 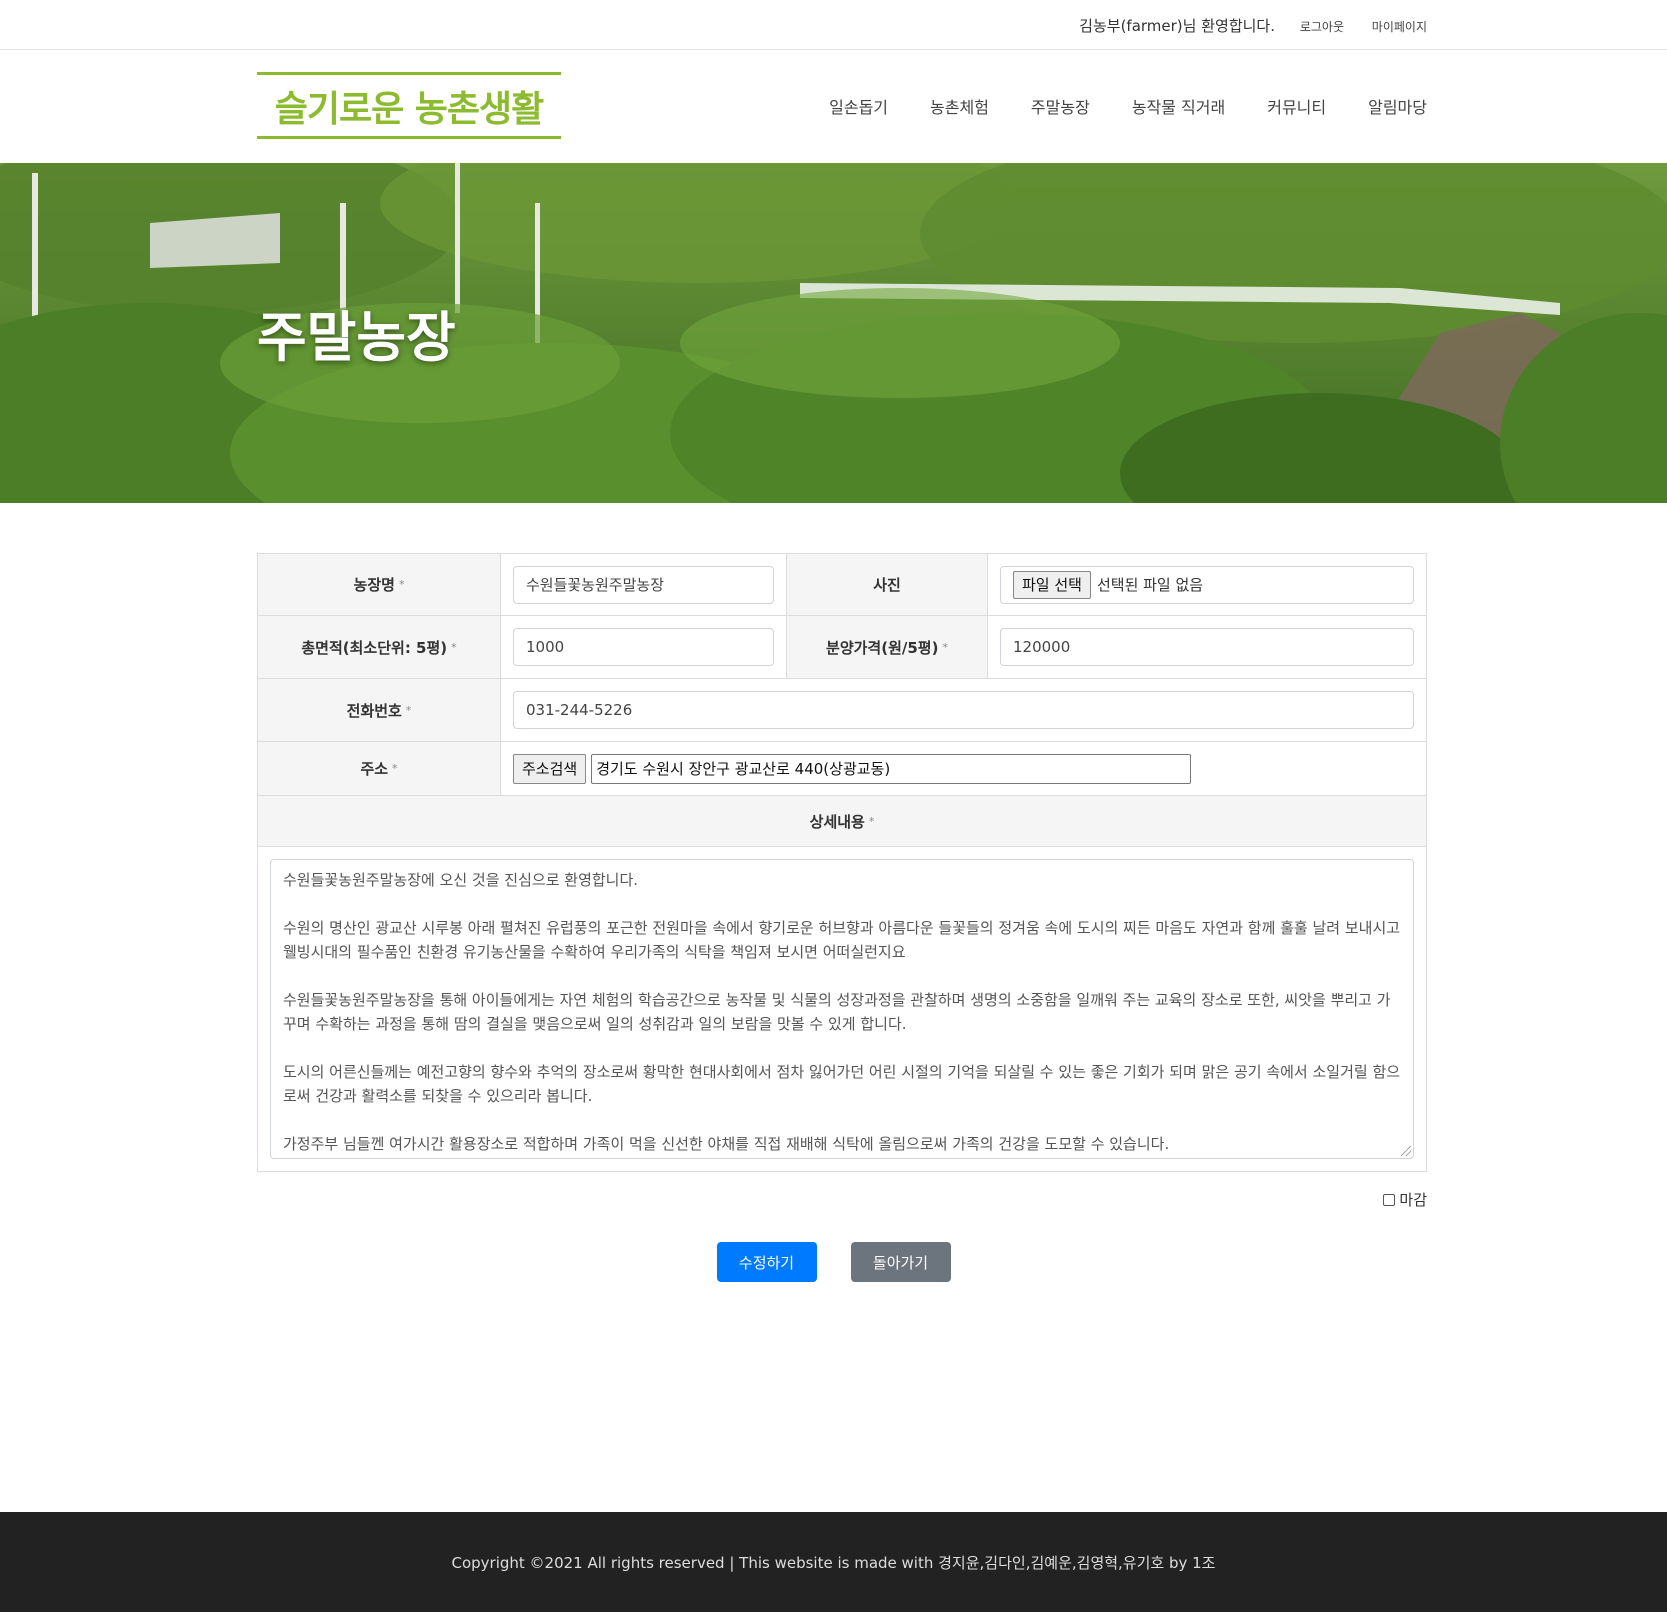 What do you see at coordinates (374, 585) in the screenshot?
I see `farm-name-label-text: 농장명` at bounding box center [374, 585].